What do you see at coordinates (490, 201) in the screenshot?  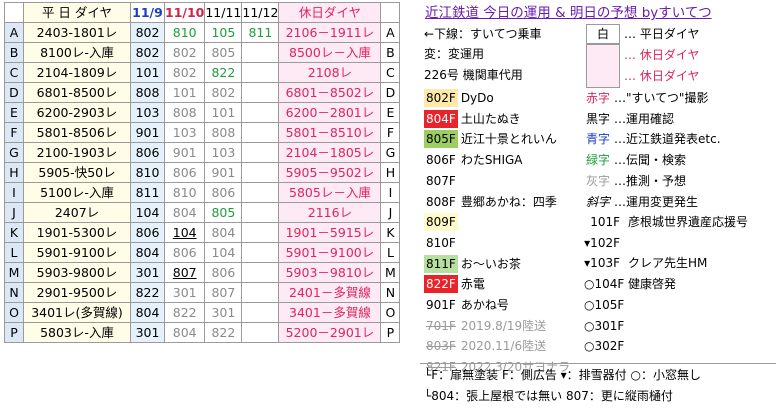 I see `train-legend-item: 808F 豊郷あかね：四季` at bounding box center [490, 201].